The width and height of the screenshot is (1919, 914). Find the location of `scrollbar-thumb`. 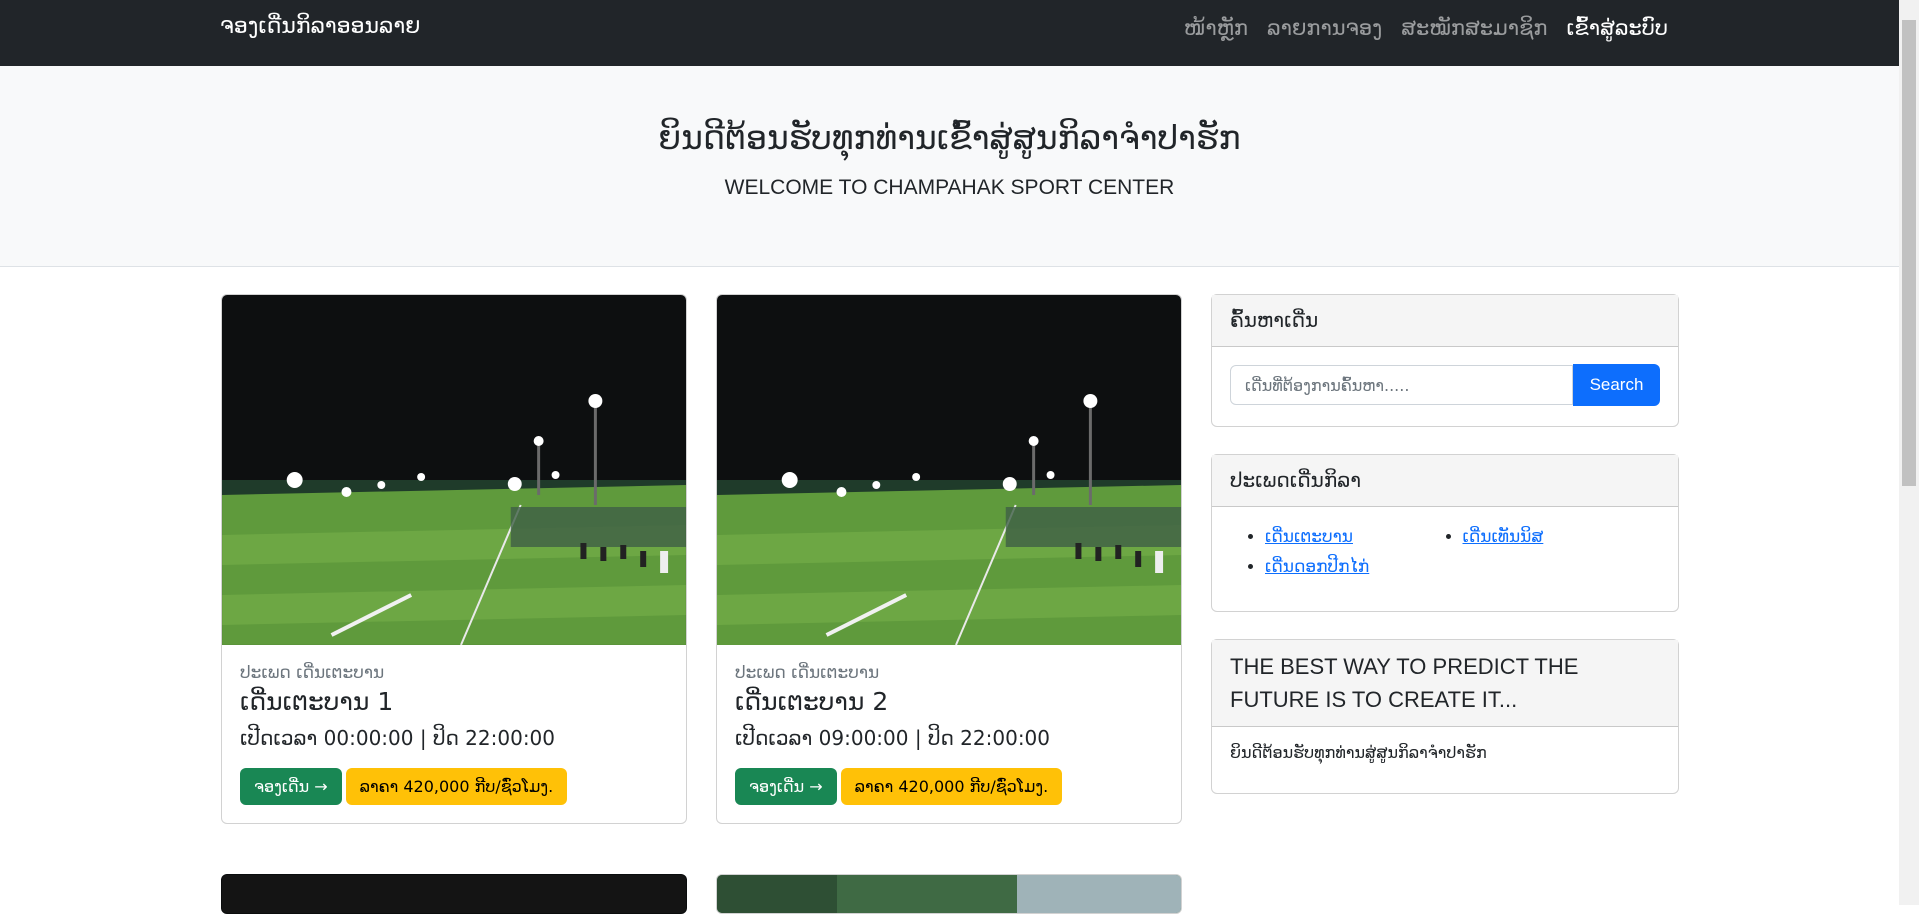

scrollbar-thumb is located at coordinates (1909, 253).